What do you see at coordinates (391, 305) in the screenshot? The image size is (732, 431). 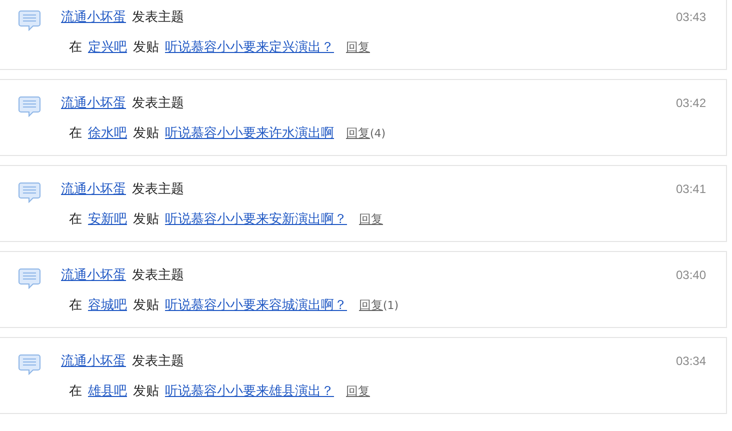 I see `reply-count: (1)` at bounding box center [391, 305].